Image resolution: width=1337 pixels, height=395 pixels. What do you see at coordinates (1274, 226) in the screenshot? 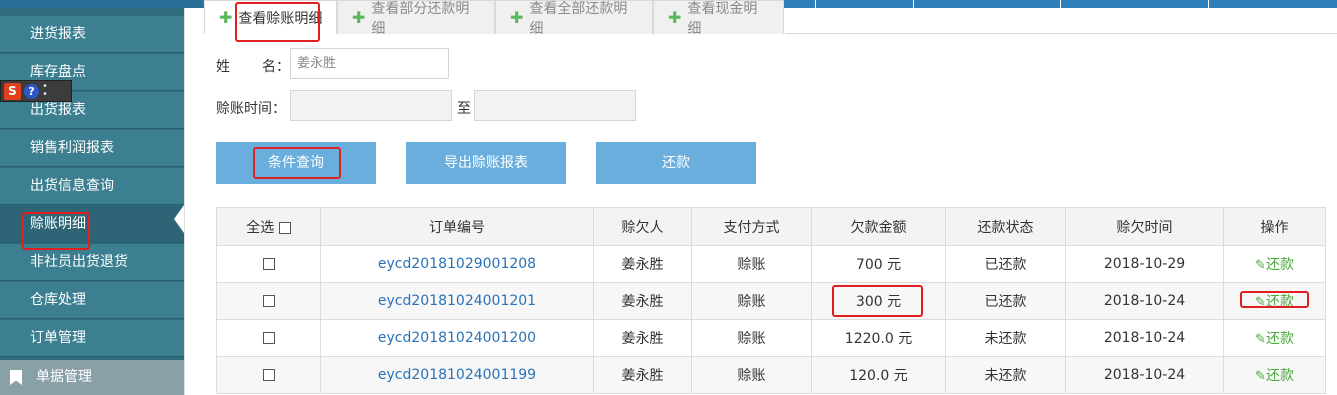
I see `column-header: 操作` at bounding box center [1274, 226].